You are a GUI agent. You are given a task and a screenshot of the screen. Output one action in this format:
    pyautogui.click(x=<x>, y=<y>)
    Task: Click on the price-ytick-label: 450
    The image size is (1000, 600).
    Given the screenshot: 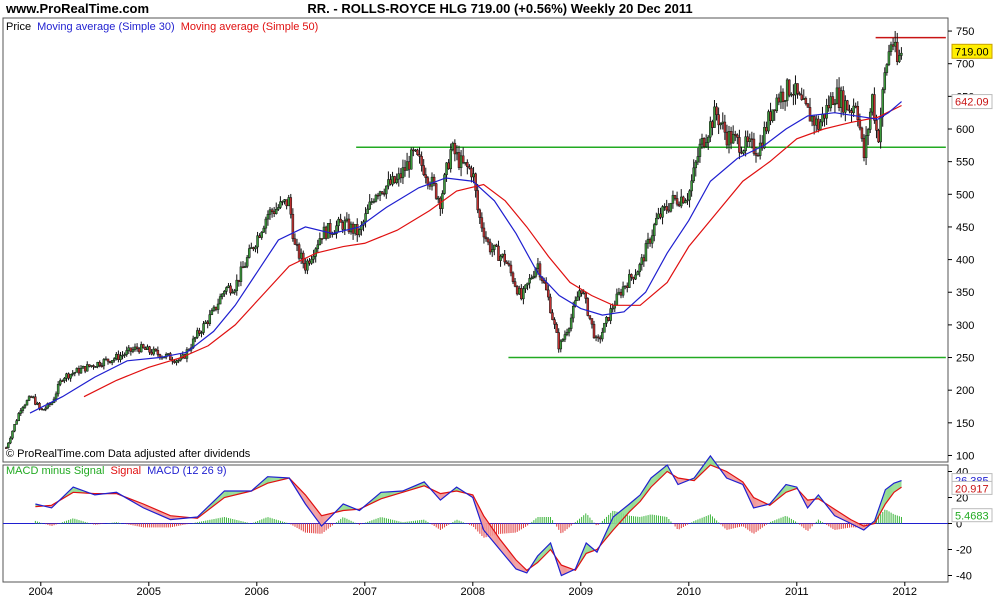 What is the action you would take?
    pyautogui.click(x=965, y=228)
    